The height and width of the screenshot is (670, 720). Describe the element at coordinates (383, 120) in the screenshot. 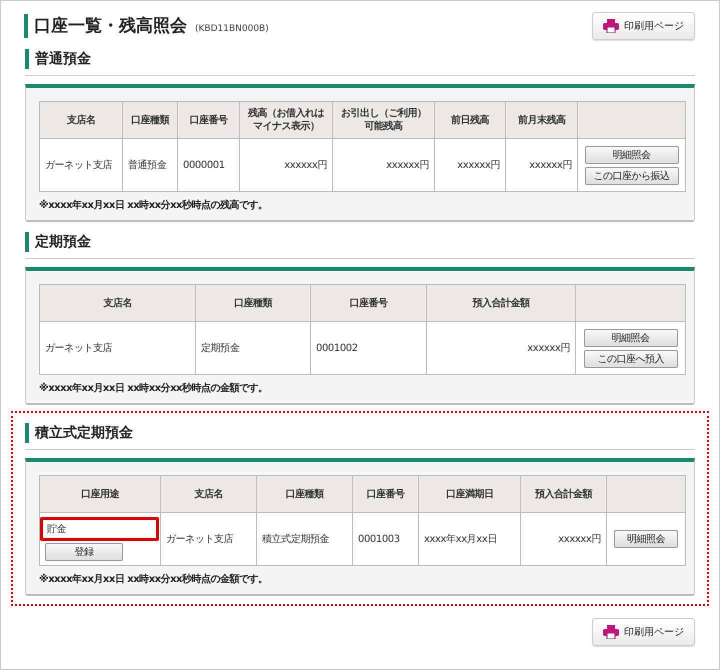

I see `column-header: お引出し（ご利用）可能残高` at that location.